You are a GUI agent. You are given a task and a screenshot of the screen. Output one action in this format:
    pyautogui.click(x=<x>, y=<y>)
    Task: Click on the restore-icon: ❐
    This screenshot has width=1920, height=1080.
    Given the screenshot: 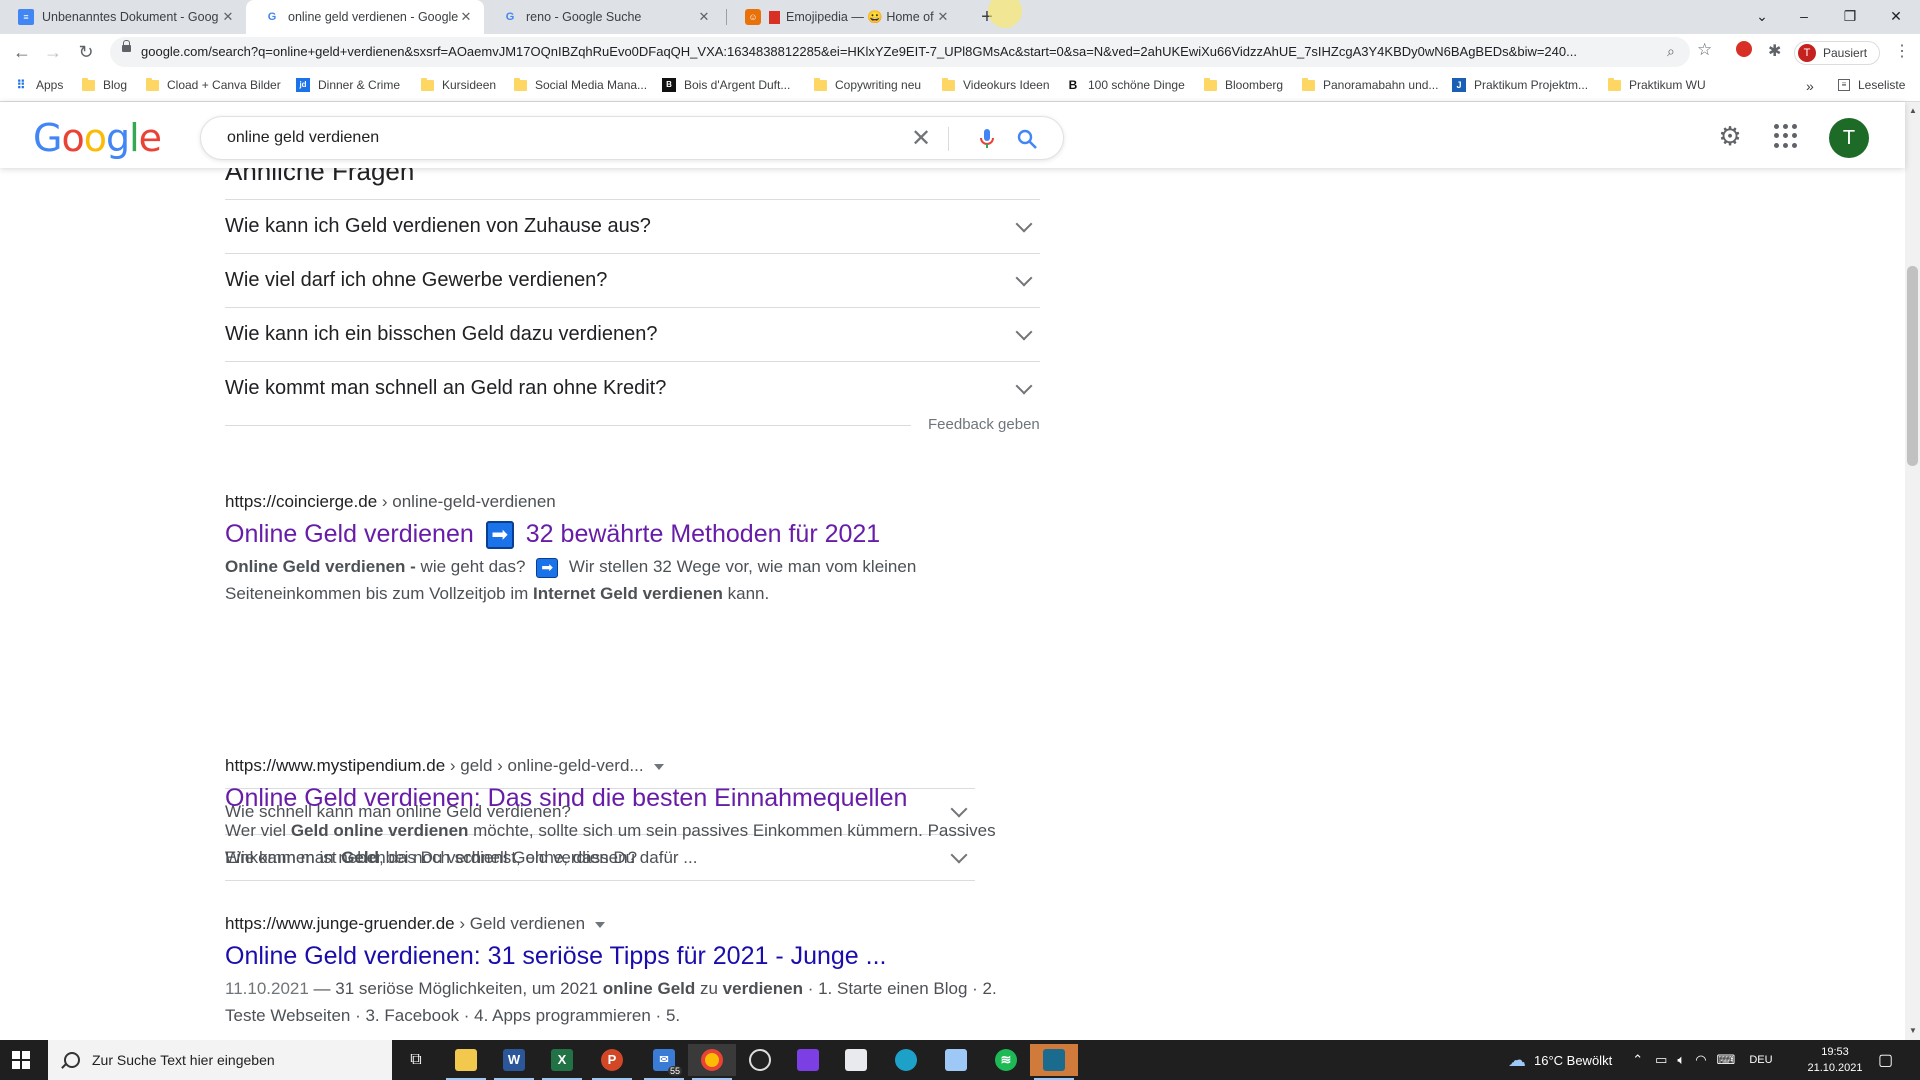 What is the action you would take?
    pyautogui.click(x=1850, y=17)
    